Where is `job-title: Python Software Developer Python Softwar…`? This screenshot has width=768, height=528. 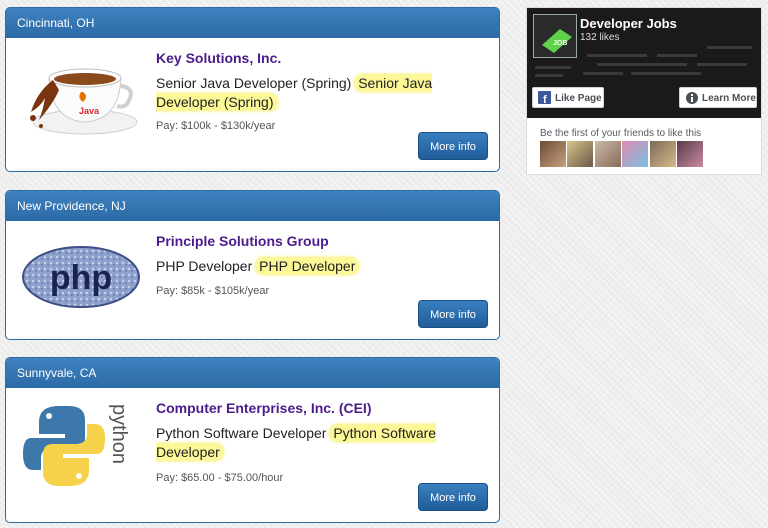 job-title: Python Software Developer Python Softwar… is located at coordinates (311, 443).